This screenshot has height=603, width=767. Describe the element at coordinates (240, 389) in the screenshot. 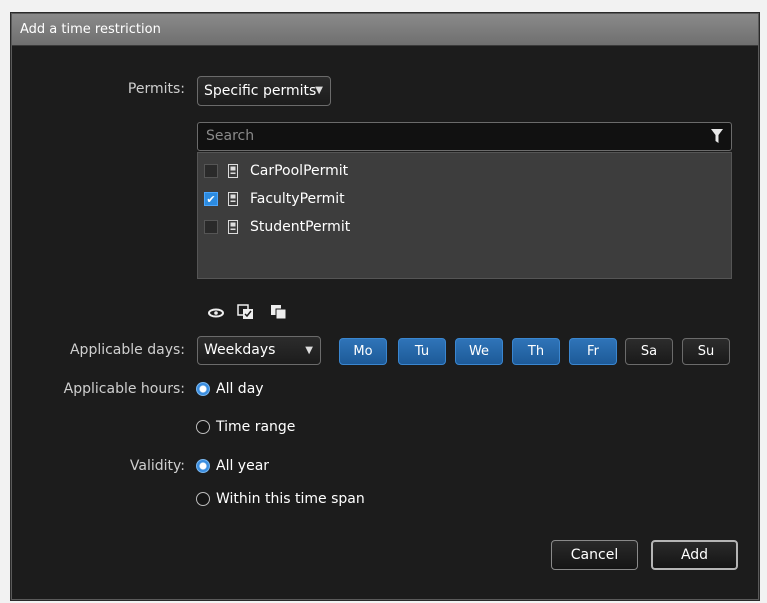

I see `radio-label: All day` at that location.